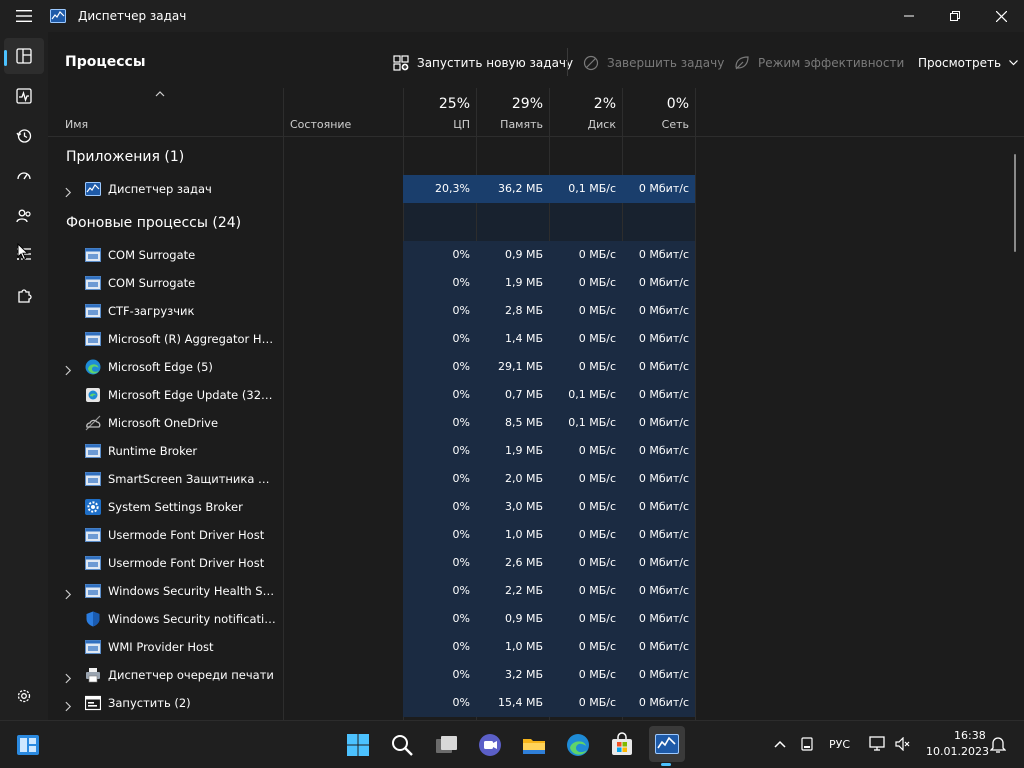 The width and height of the screenshot is (1024, 768). Describe the element at coordinates (439, 112) in the screenshot. I see `header-cpu: 25% ЦП` at that location.